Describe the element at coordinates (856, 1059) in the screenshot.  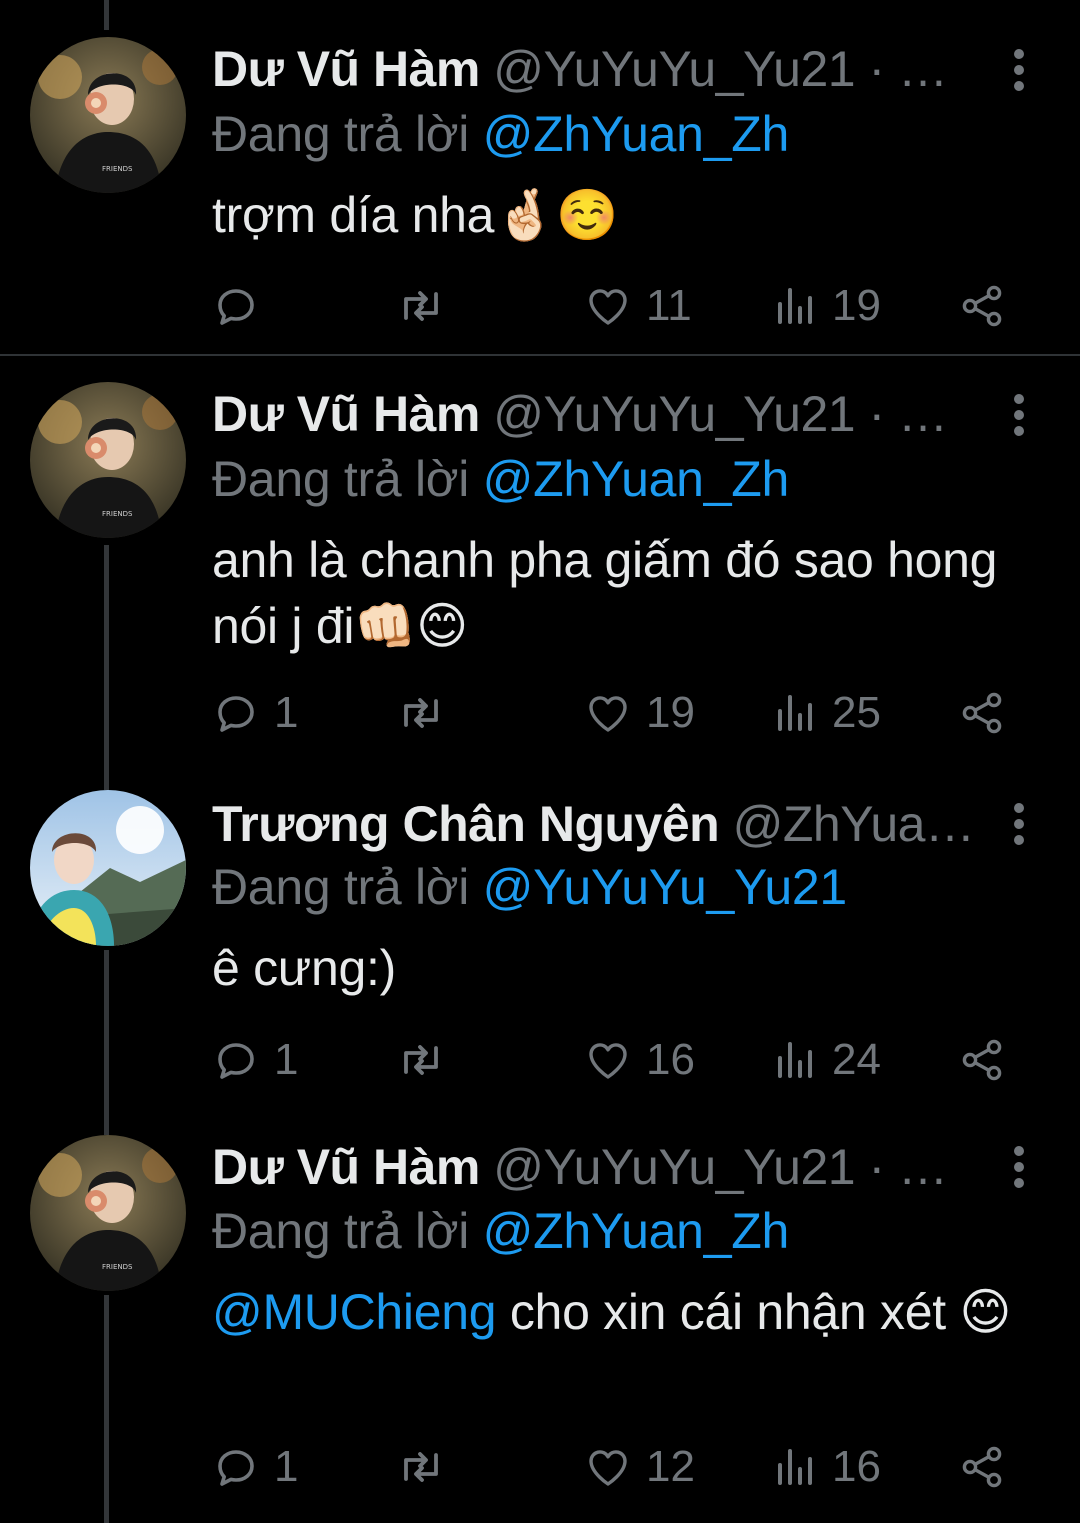
I see `views-count: 24` at that location.